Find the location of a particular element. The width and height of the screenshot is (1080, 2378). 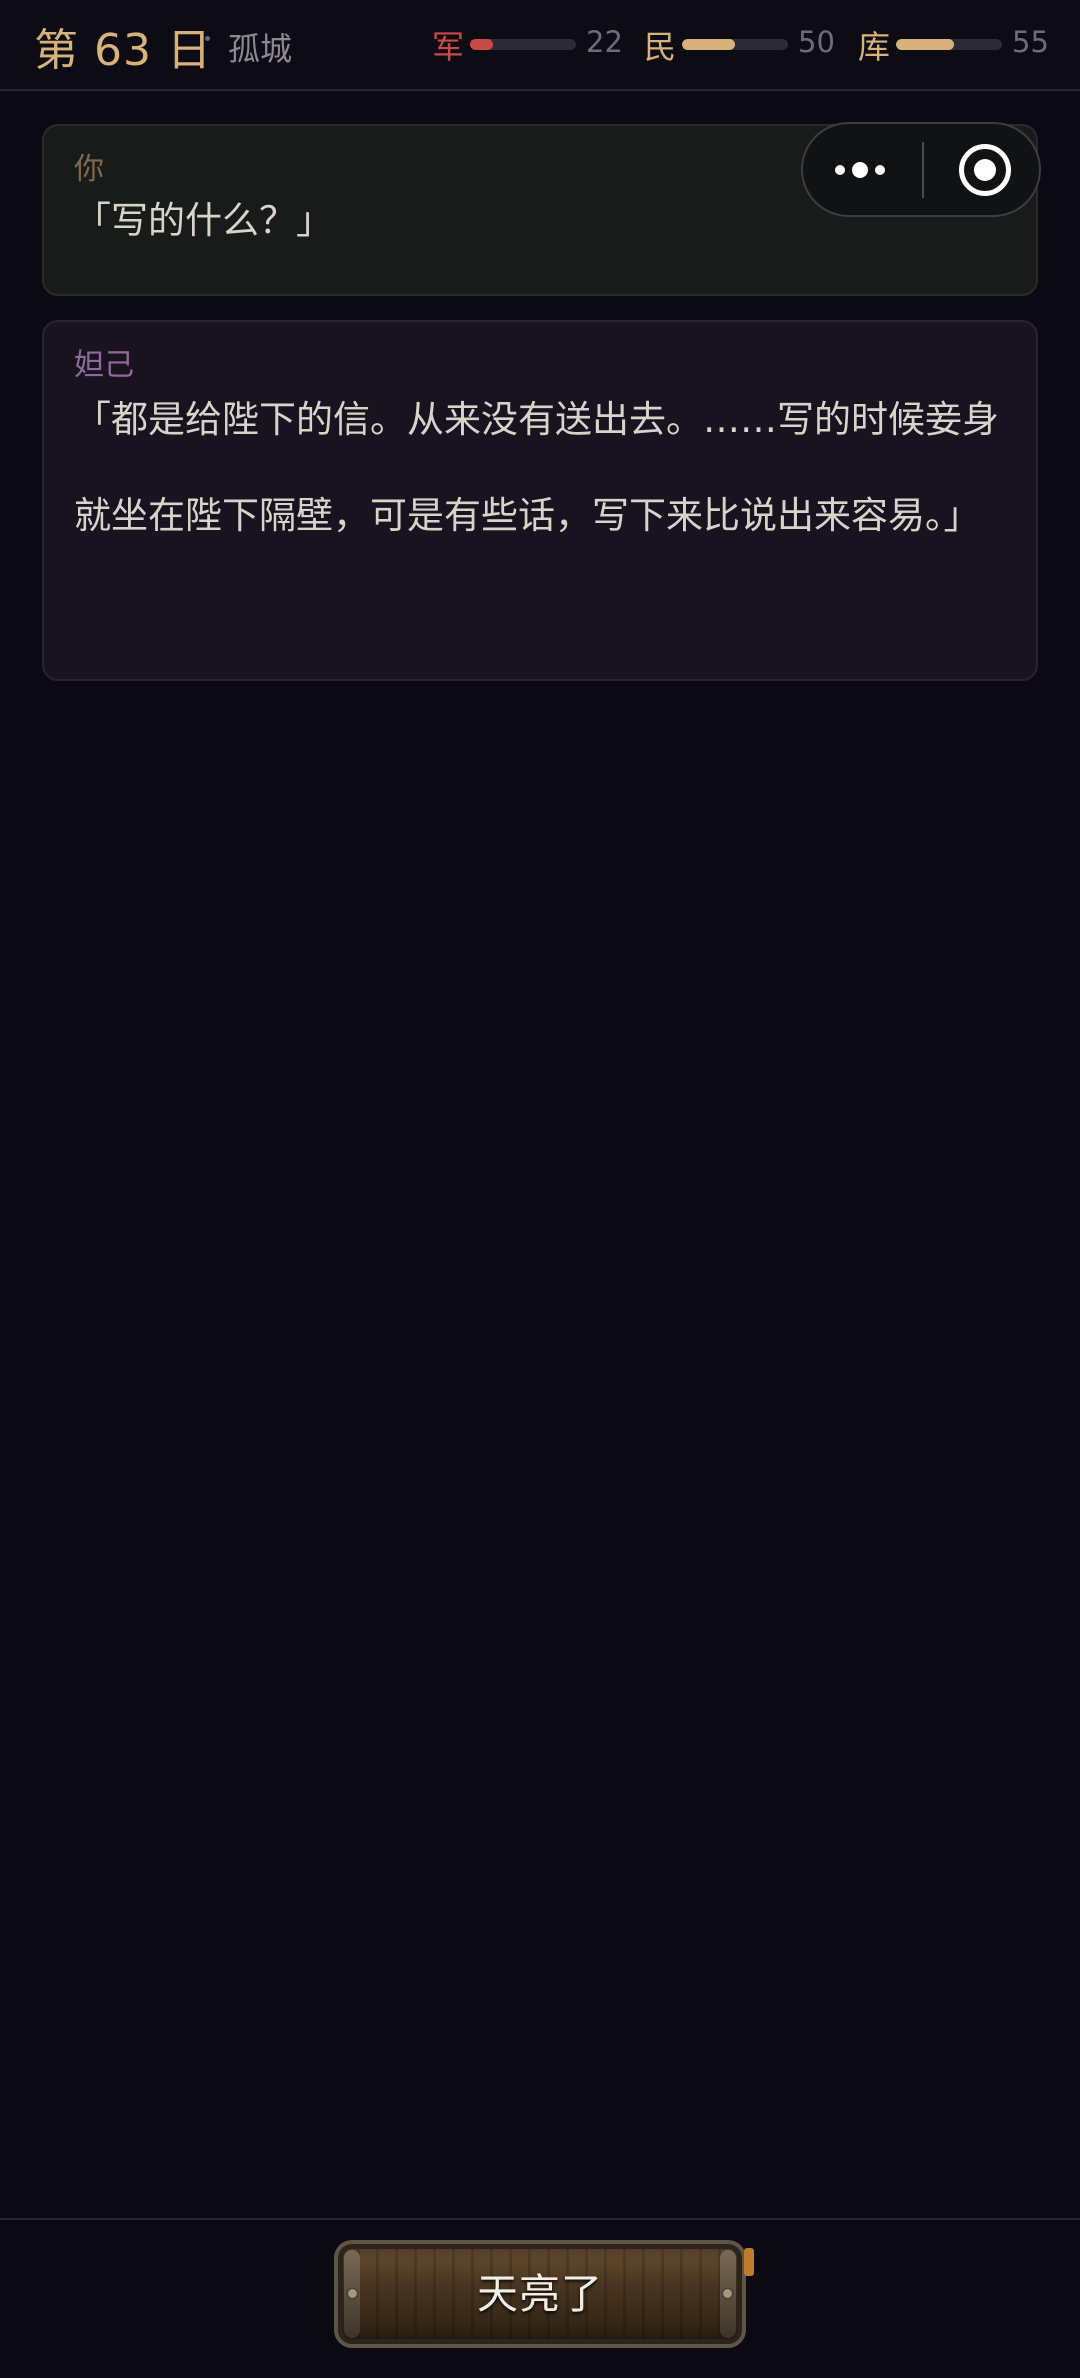

separator-dot is located at coordinates (207, 38).